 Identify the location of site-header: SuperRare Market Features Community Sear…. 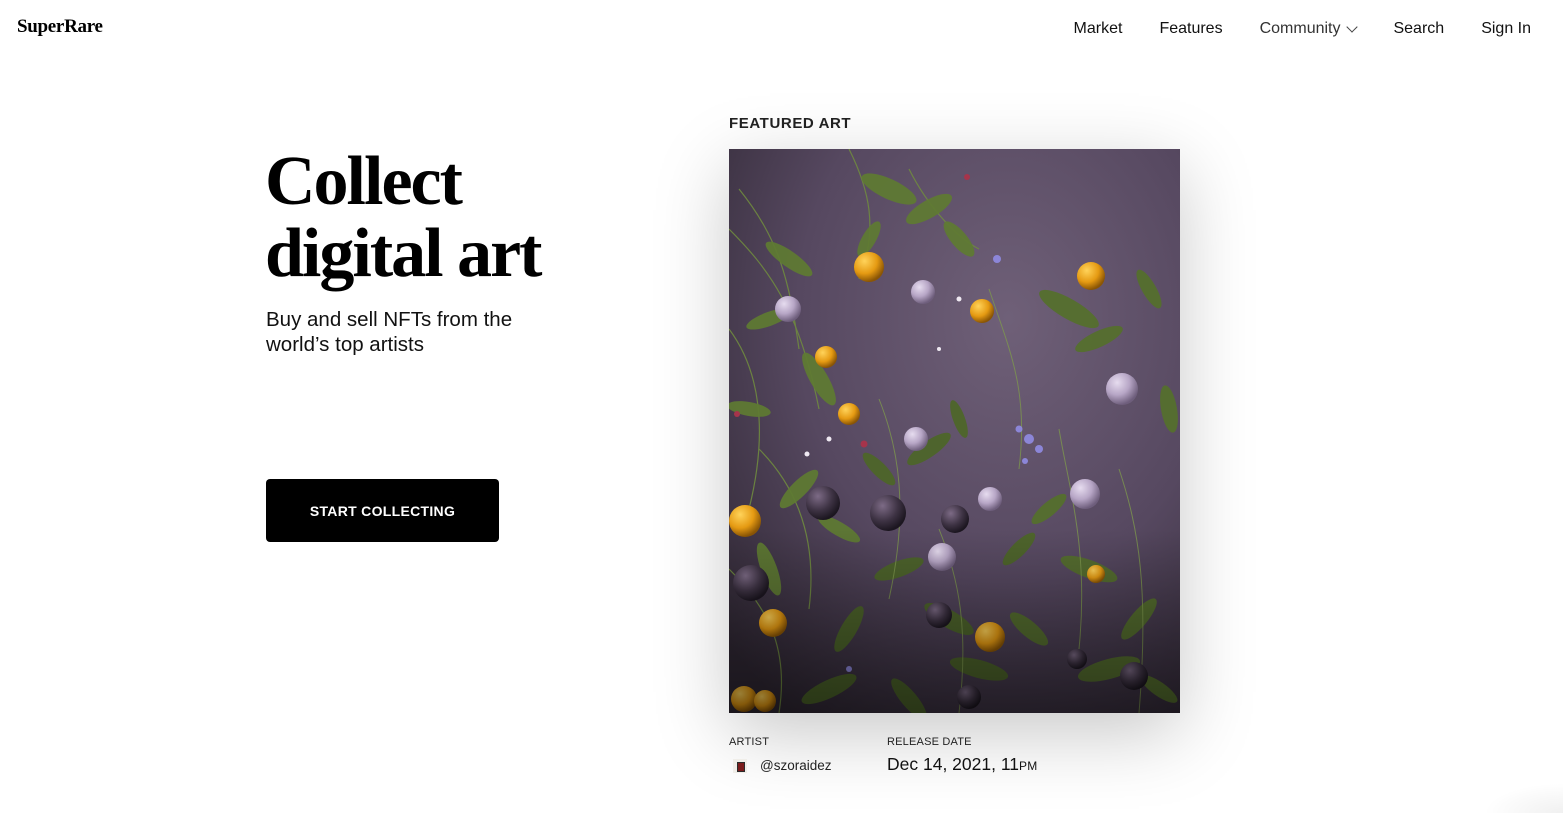
(781, 29).